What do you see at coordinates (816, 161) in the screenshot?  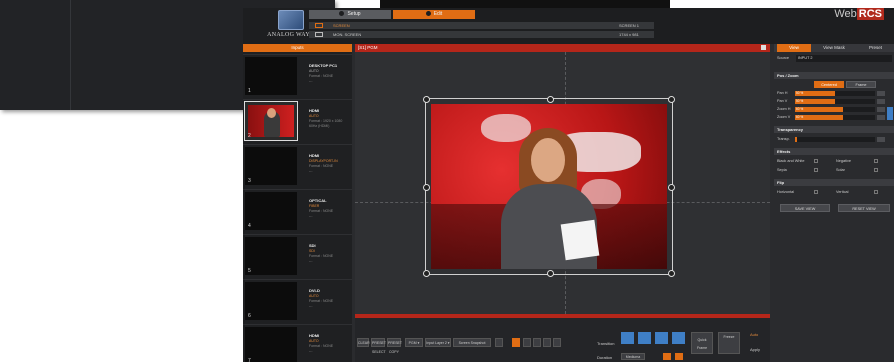 I see `effect-bw-checkbox` at bounding box center [816, 161].